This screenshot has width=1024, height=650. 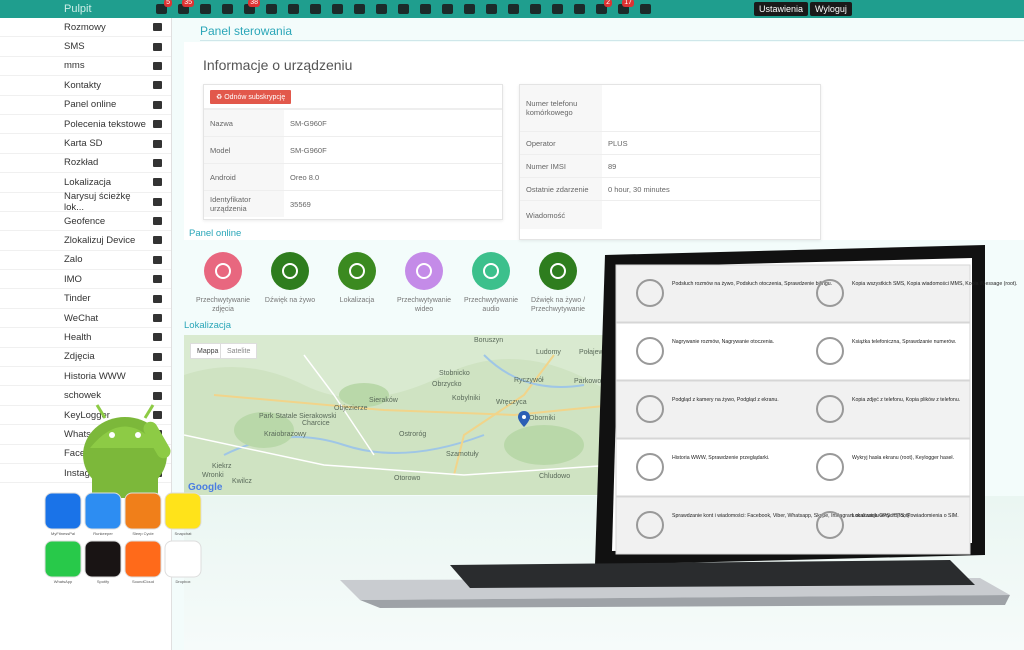 I want to click on tinder-icon, so click(x=293, y=9).